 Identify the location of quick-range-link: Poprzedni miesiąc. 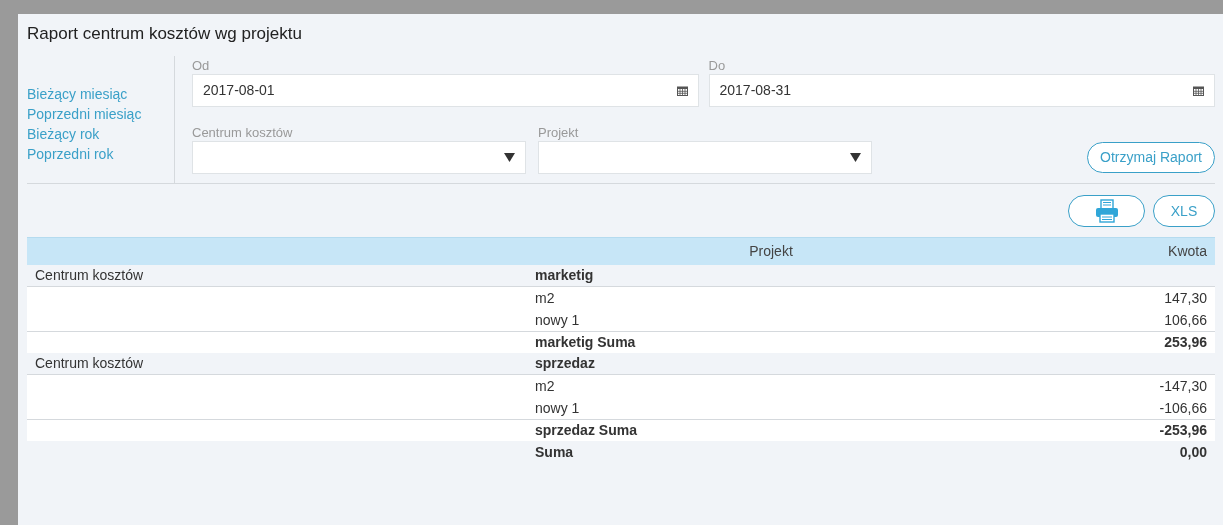
(84, 114).